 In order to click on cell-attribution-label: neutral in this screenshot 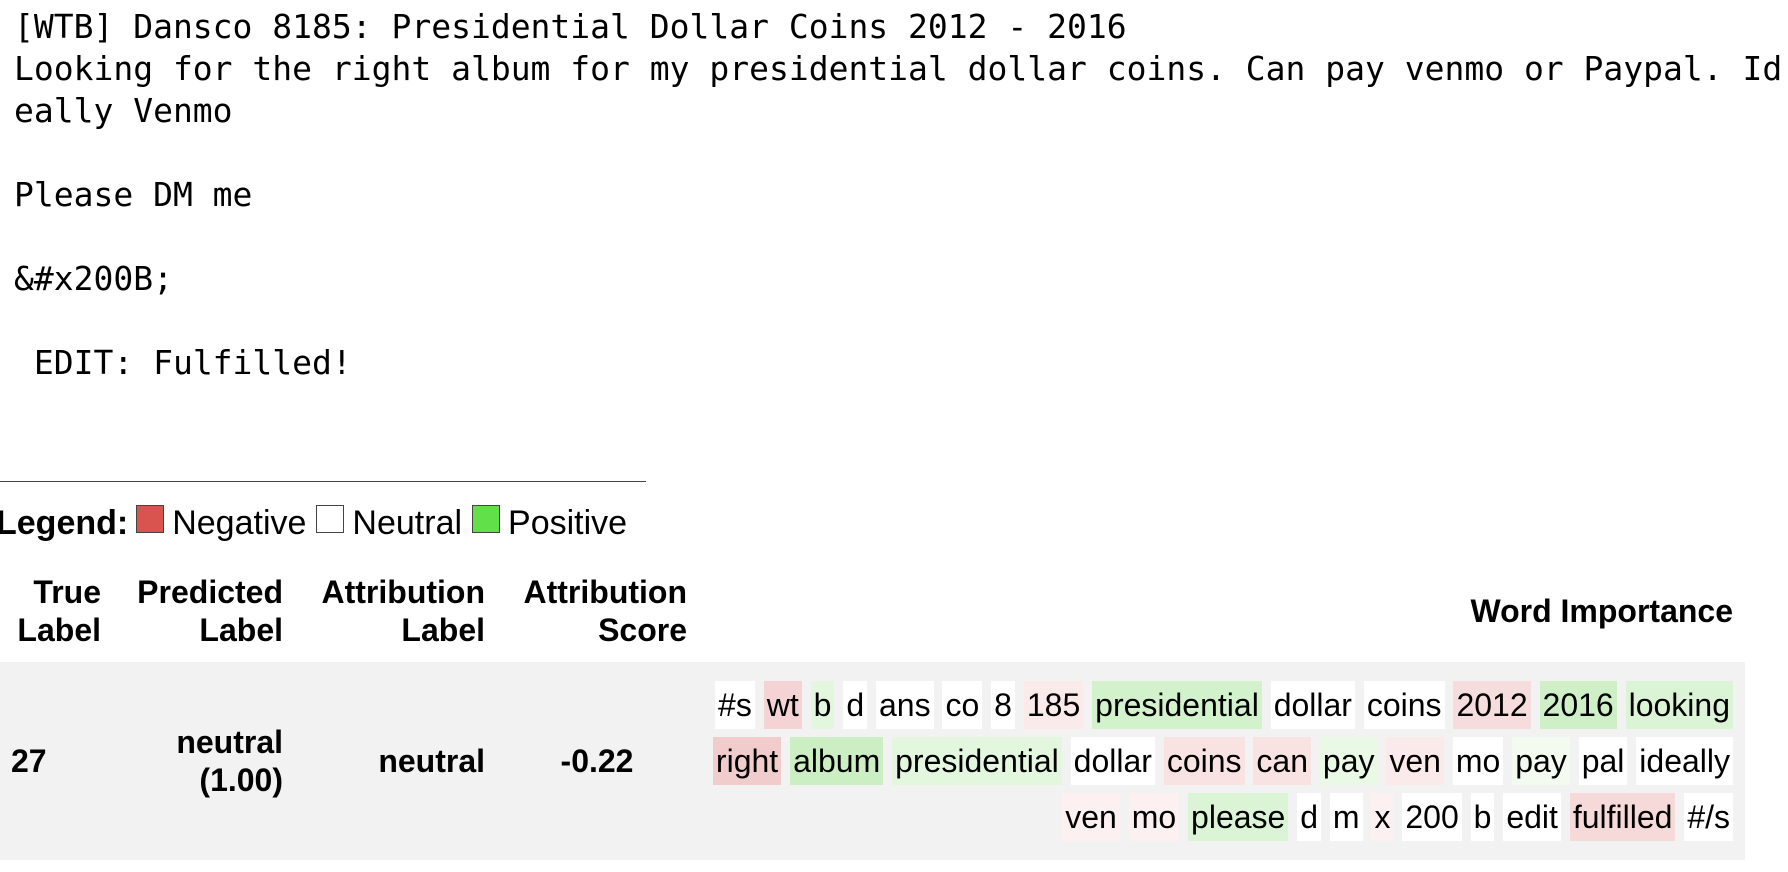, I will do `click(395, 761)`.